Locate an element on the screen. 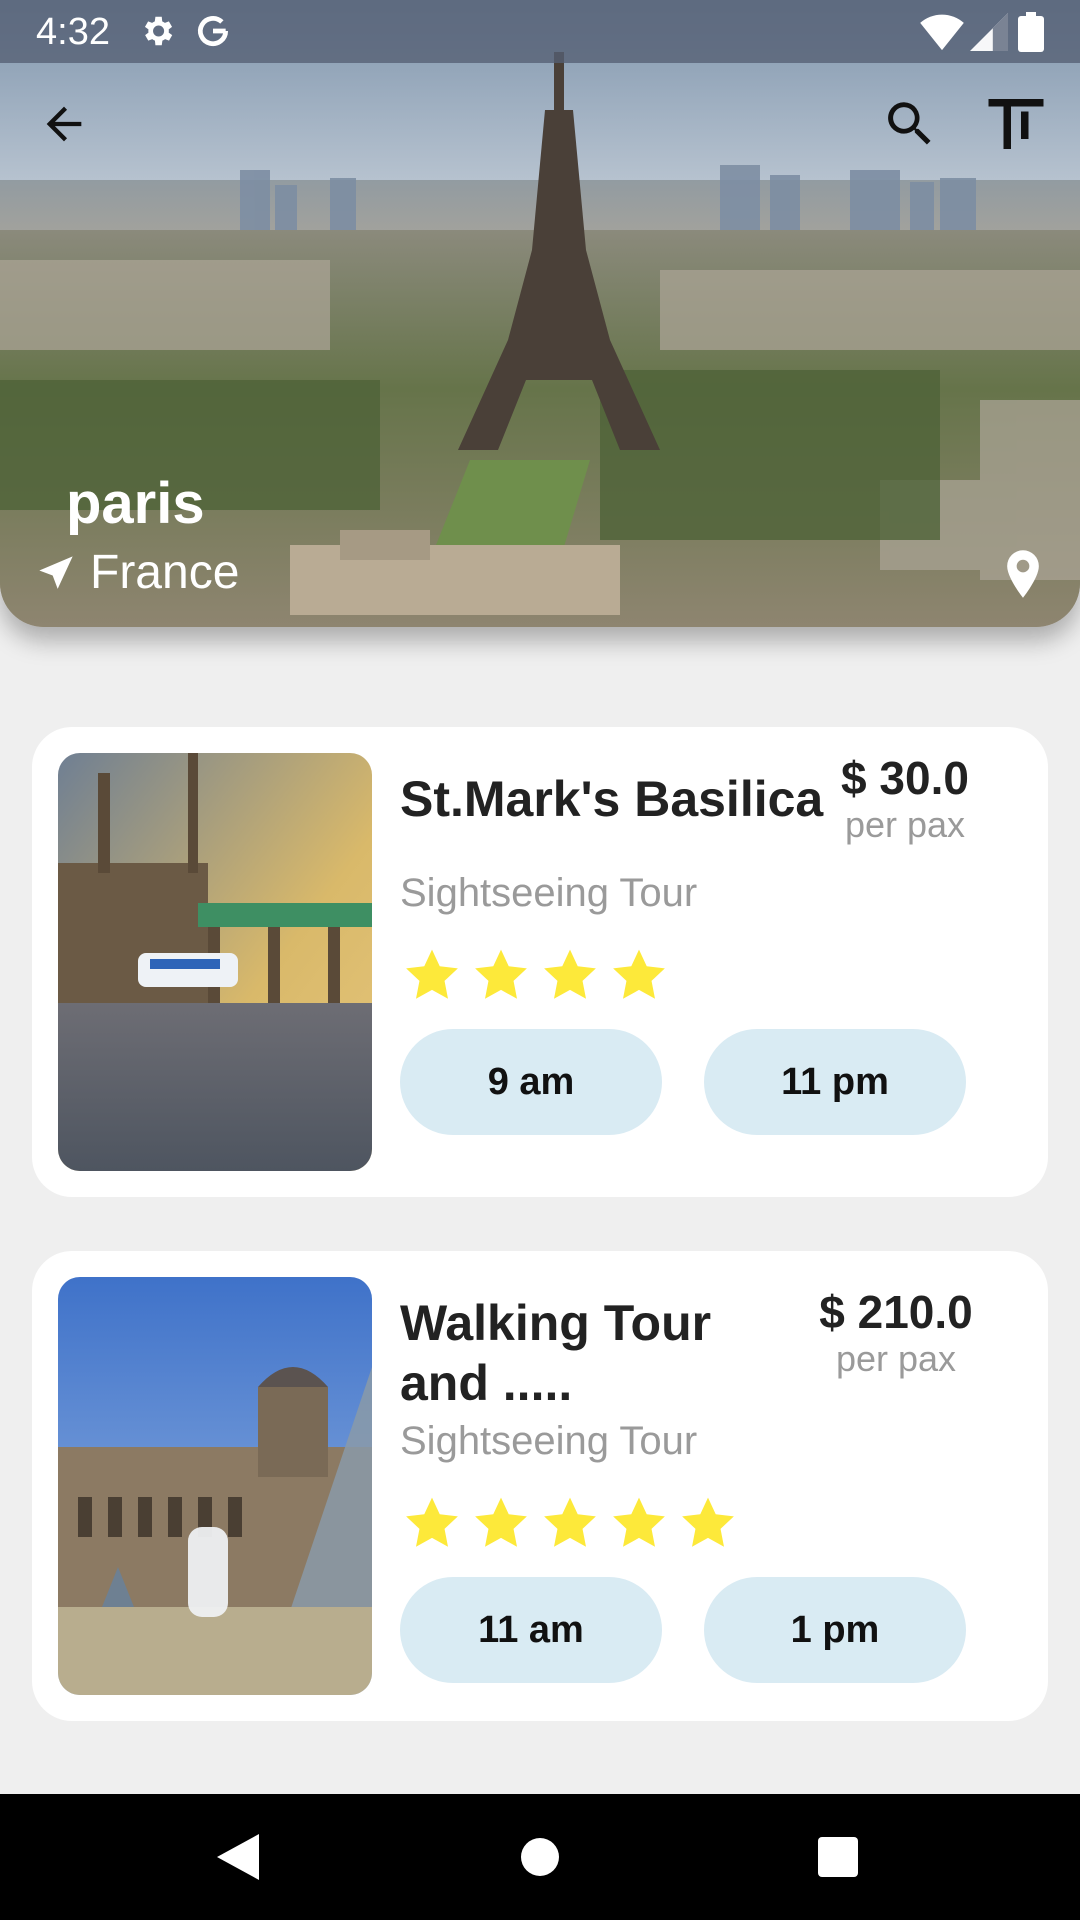 This screenshot has width=1080, height=1920. location-pin-icon is located at coordinates (1023, 574).